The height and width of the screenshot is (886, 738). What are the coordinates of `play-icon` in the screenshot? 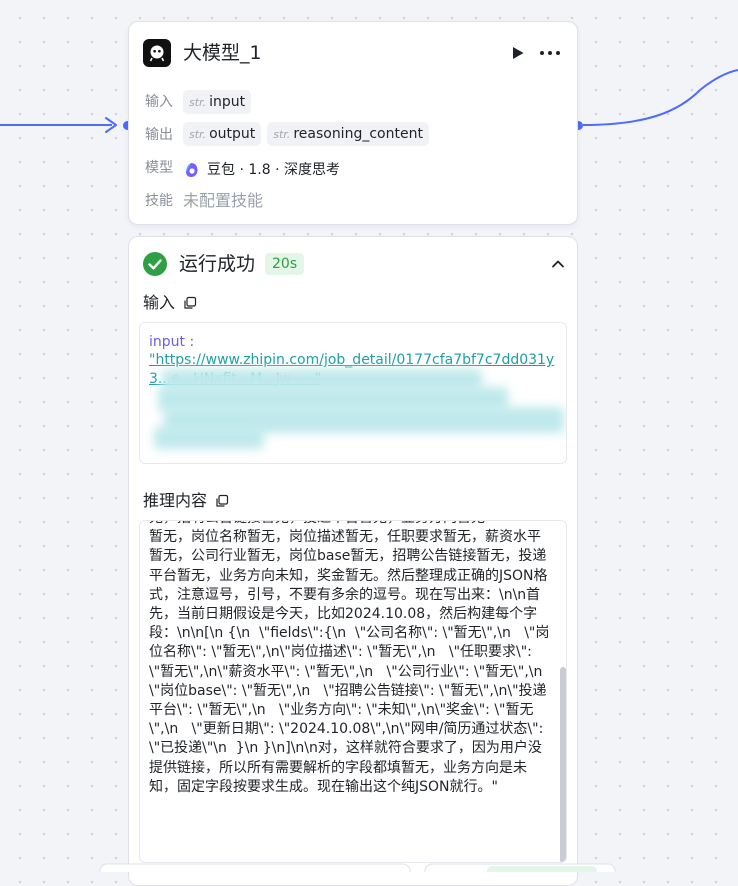 It's located at (518, 53).